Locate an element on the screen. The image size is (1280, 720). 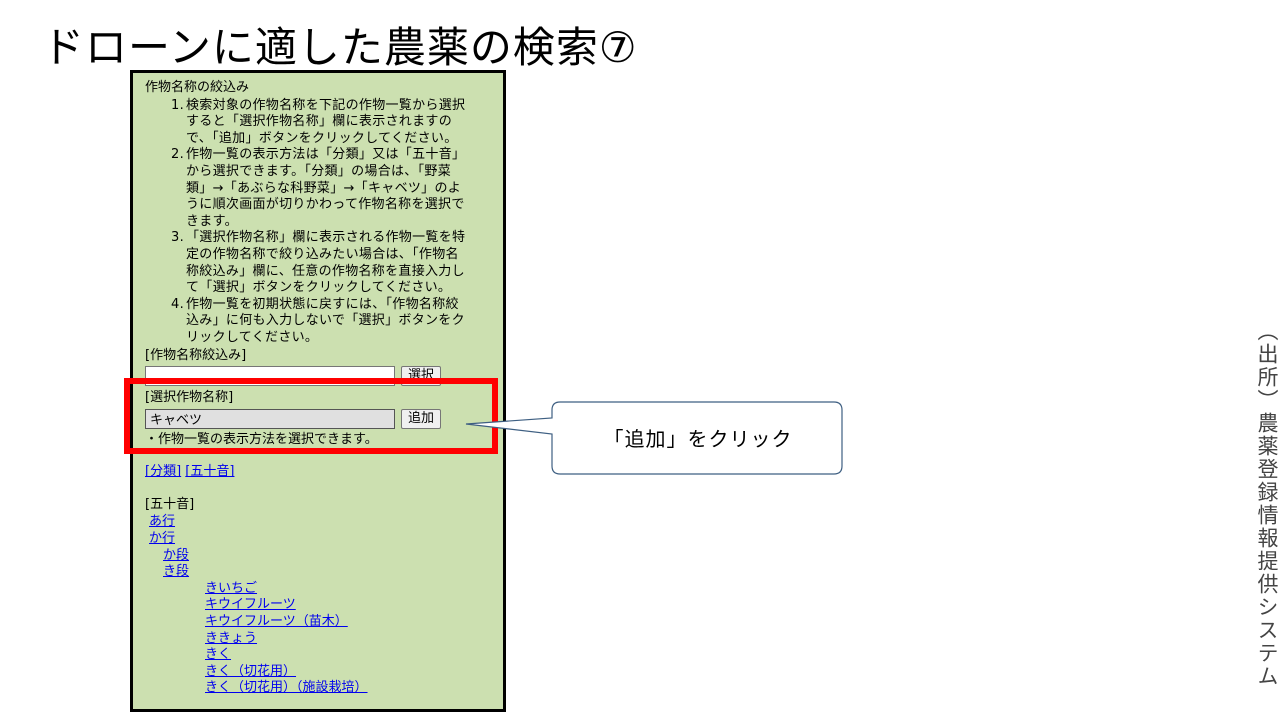
source-label: （出所）農薬登録情報提供システム is located at coordinates (1267, 504).